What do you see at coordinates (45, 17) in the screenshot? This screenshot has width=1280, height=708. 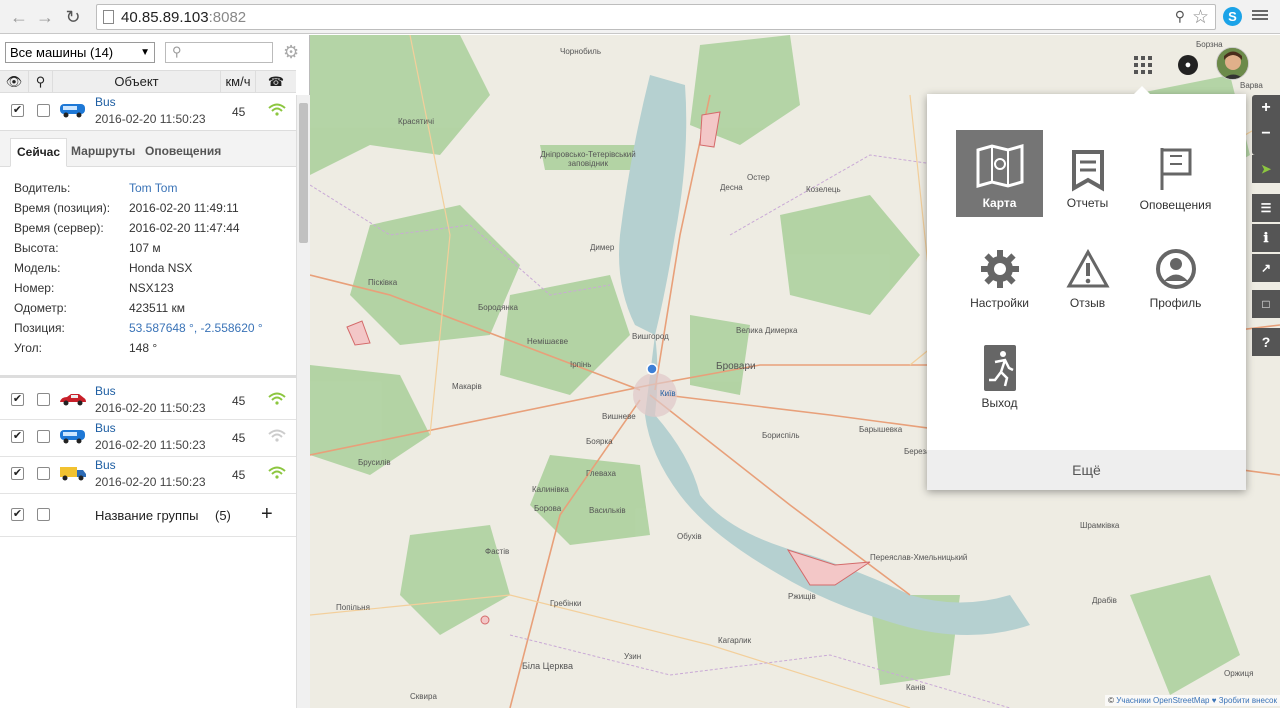 I see `forward-icon: →` at bounding box center [45, 17].